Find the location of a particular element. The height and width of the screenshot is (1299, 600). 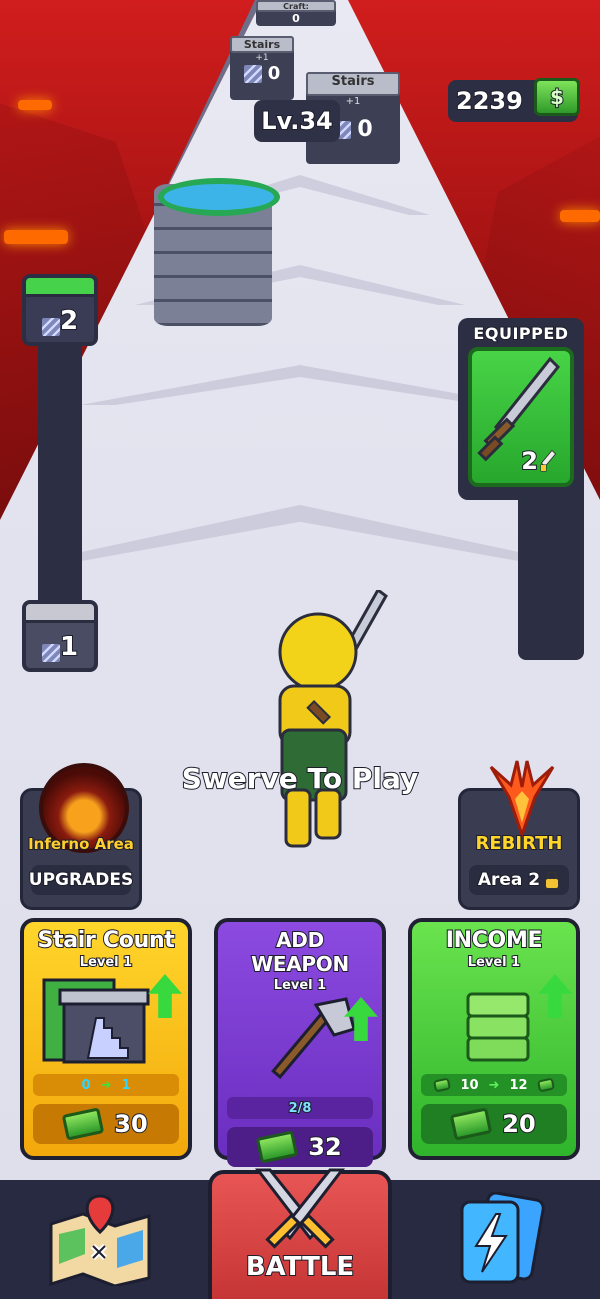

equipped-count-value: 2 is located at coordinates (529, 461).